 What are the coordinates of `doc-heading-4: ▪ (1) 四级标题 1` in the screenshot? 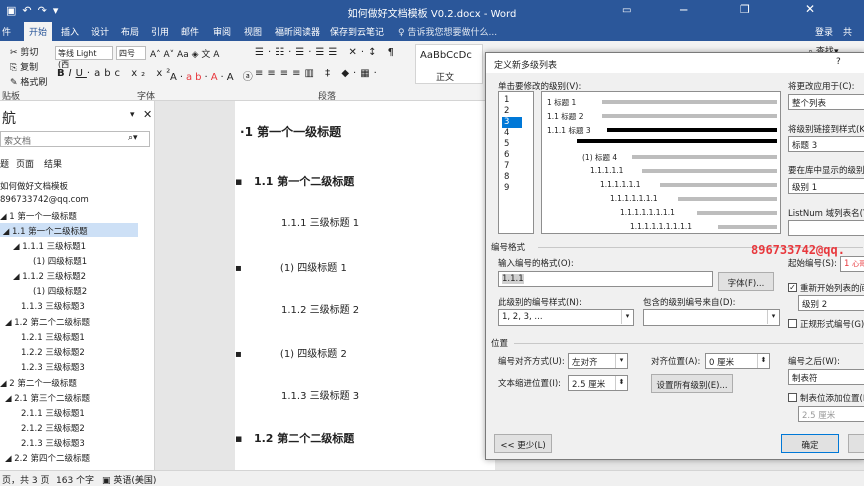 It's located at (291, 266).